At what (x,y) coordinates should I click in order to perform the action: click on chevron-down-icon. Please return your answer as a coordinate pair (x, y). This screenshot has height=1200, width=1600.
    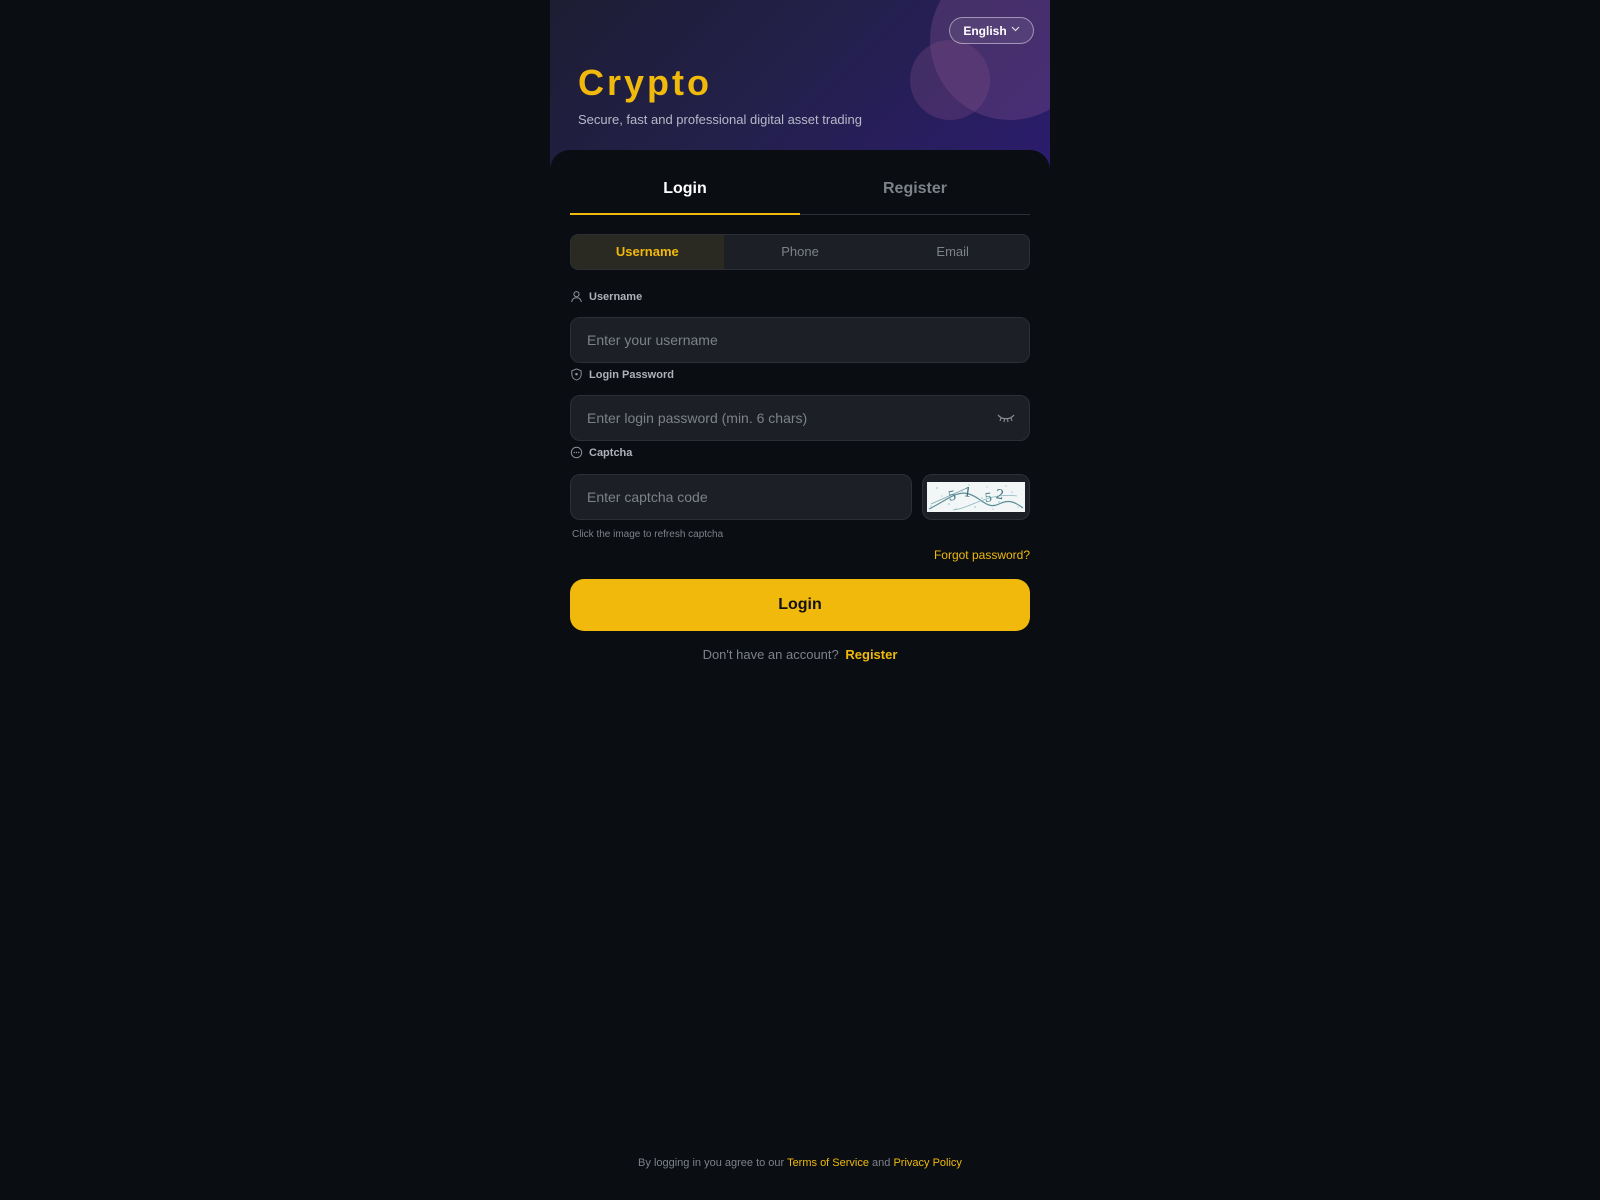
    Looking at the image, I should click on (1015, 29).